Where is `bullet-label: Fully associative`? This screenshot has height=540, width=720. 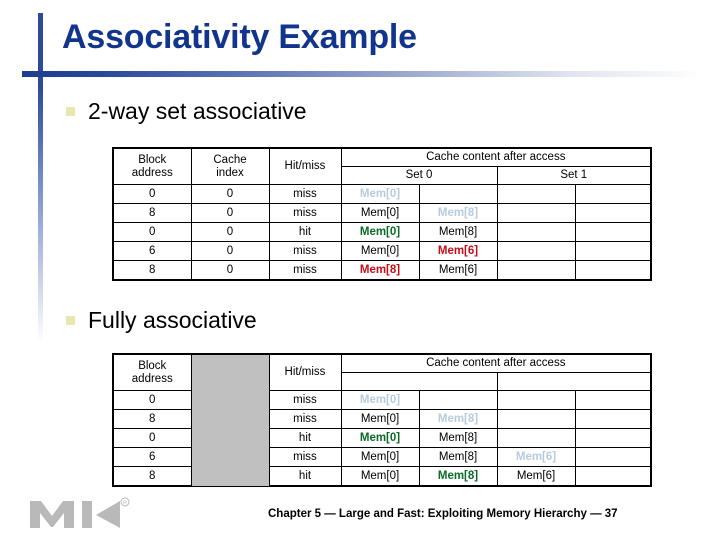
bullet-label: Fully associative is located at coordinates (172, 320).